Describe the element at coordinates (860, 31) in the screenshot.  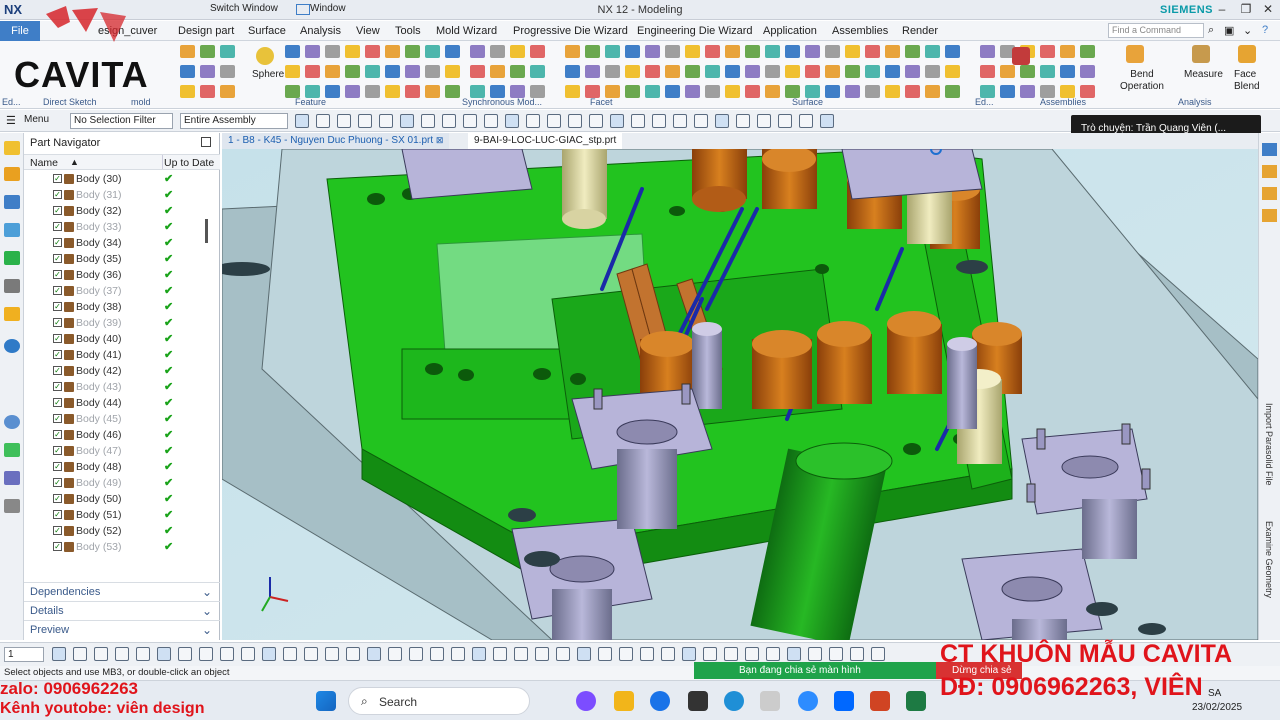
I see `menu-assemblies: Assemblies` at that location.